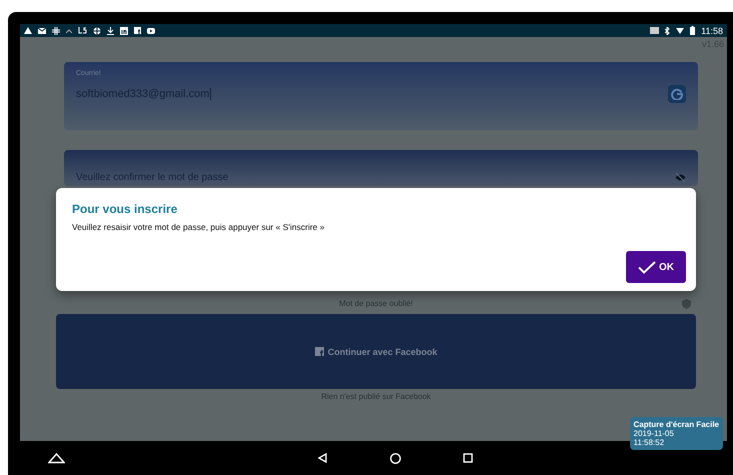 Image resolution: width=733 pixels, height=475 pixels. I want to click on facebook-button: Continuer avec Facebook, so click(376, 351).